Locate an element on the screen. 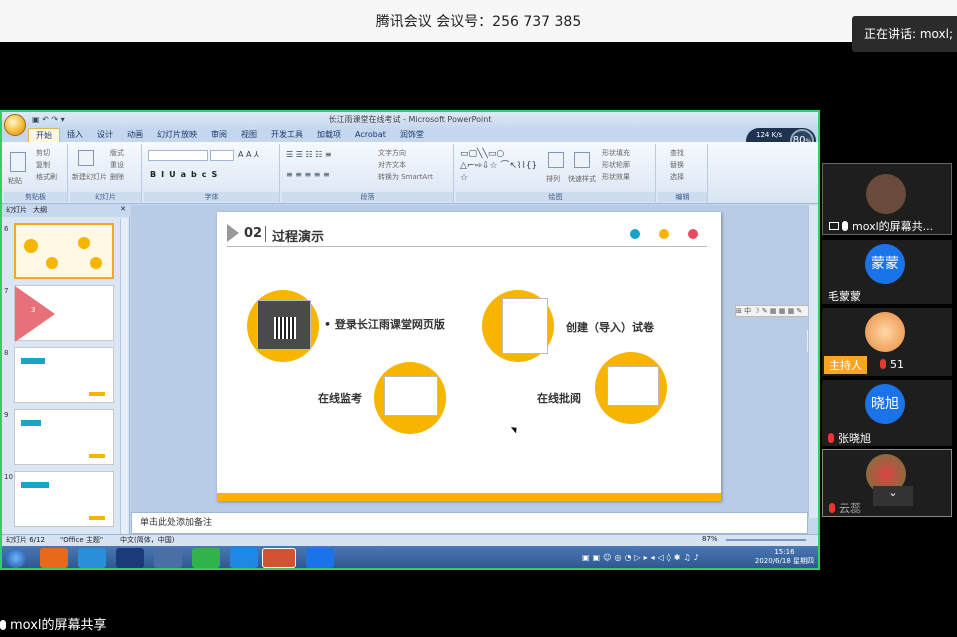  login-circle is located at coordinates (283, 326).